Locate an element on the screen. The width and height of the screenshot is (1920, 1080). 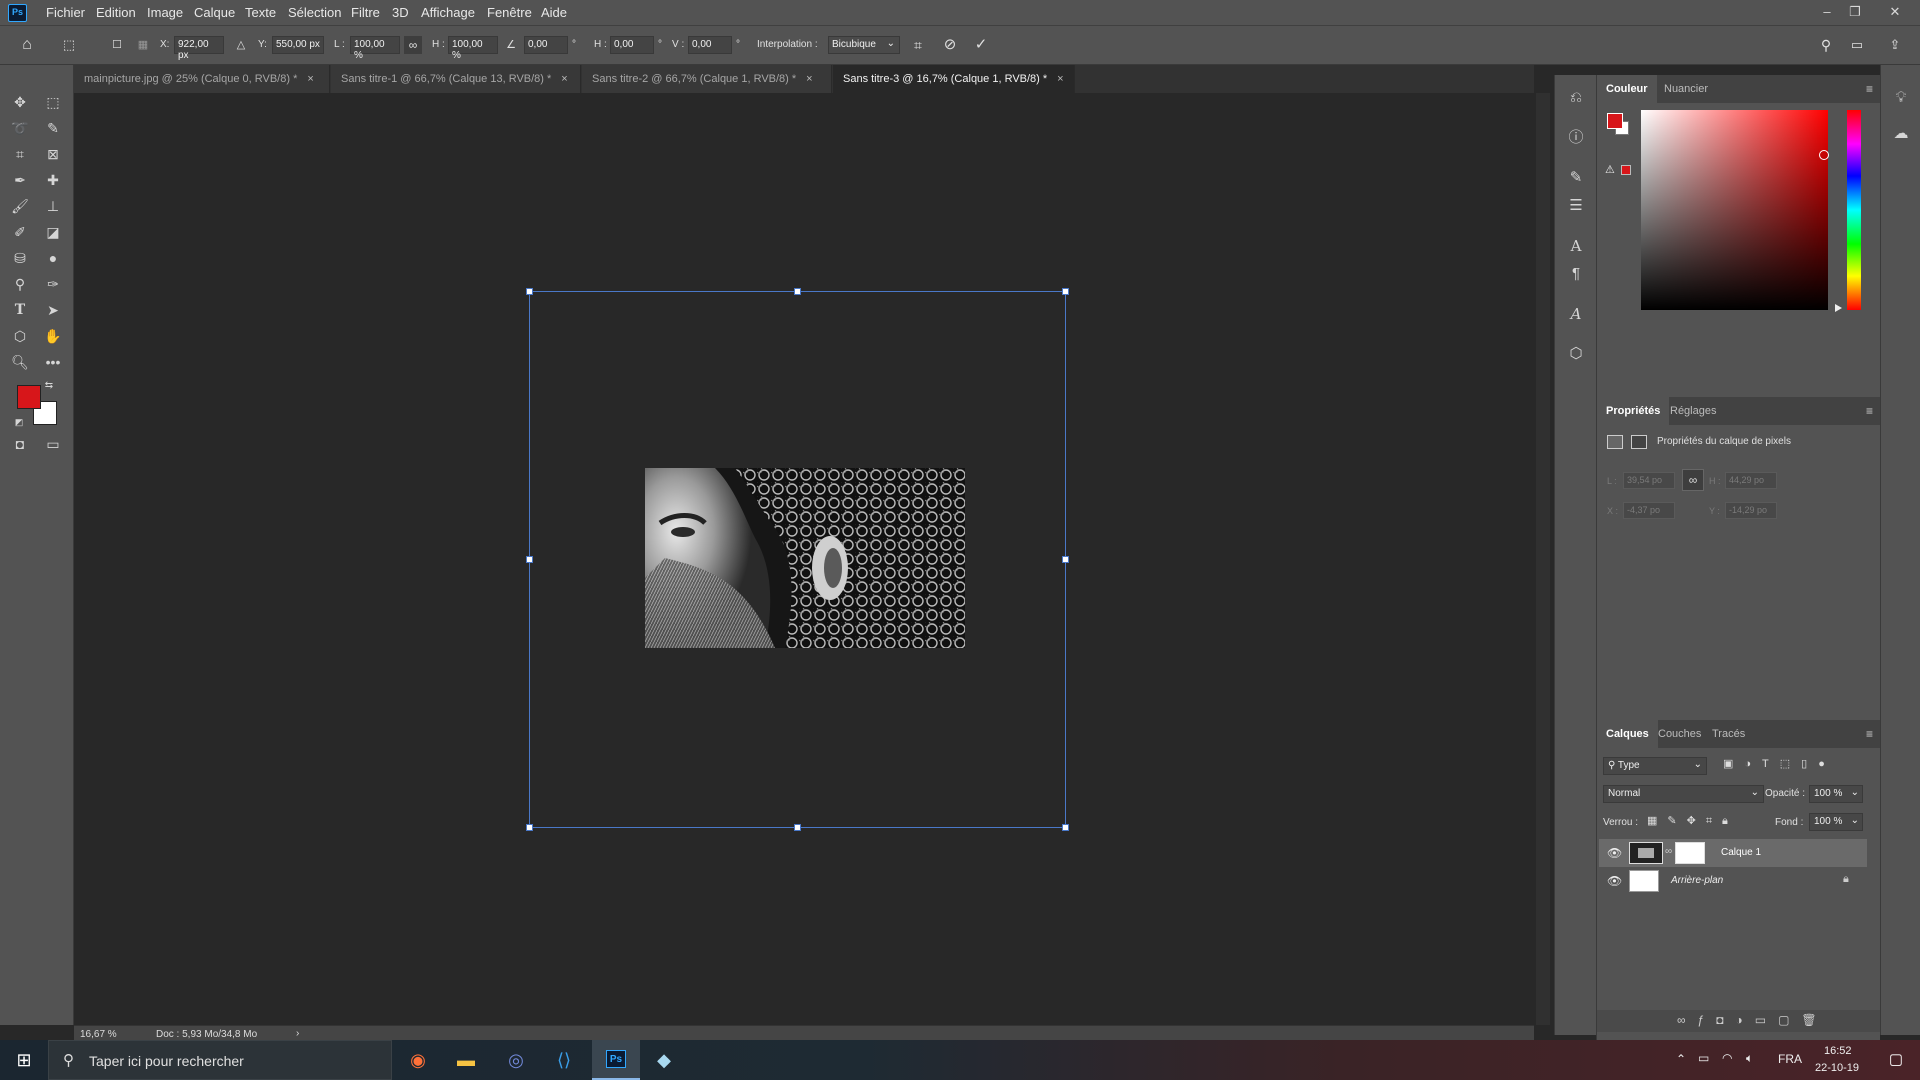
3d-panel-icon: ⬡ is located at coordinates (1576, 354).